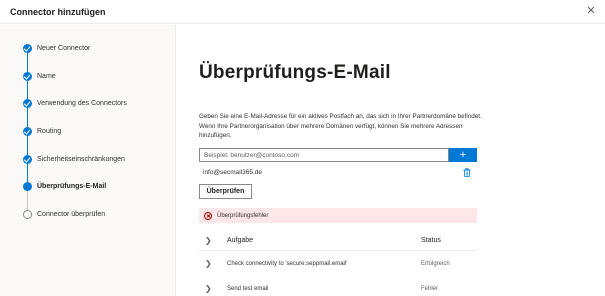 The height and width of the screenshot is (296, 605). Describe the element at coordinates (467, 172) in the screenshot. I see `trash-icon` at that location.